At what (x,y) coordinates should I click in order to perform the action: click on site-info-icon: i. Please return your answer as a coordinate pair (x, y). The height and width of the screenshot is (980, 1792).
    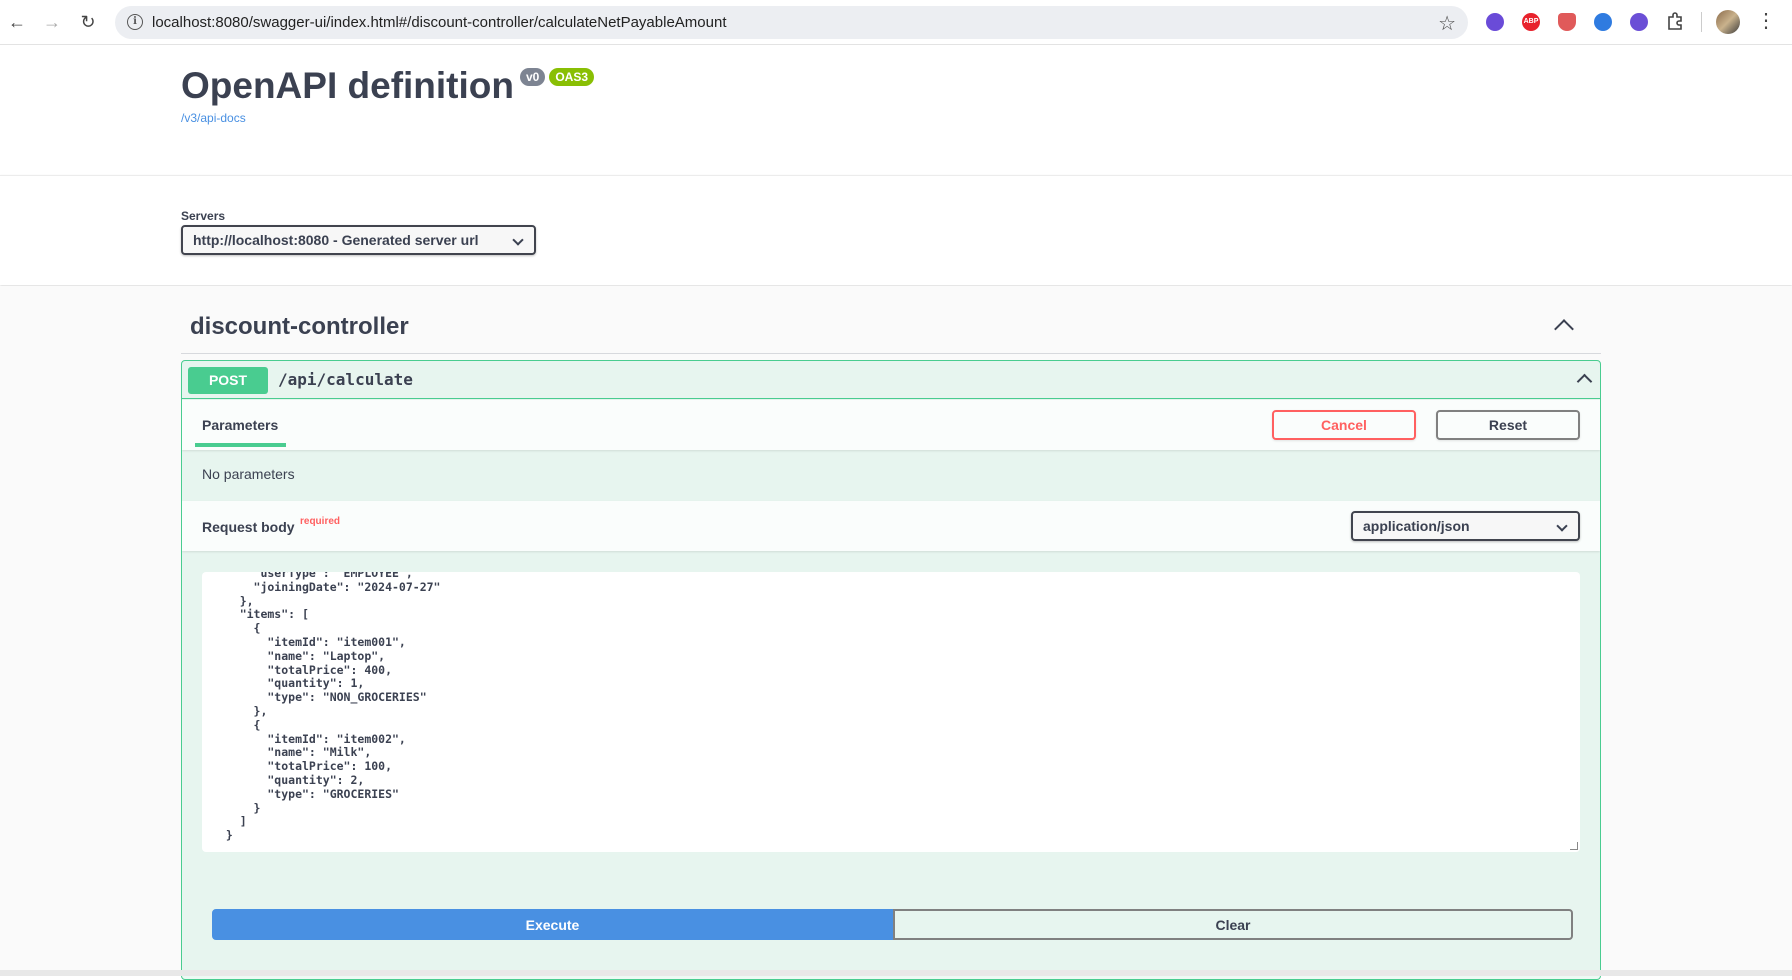
    Looking at the image, I should click on (135, 22).